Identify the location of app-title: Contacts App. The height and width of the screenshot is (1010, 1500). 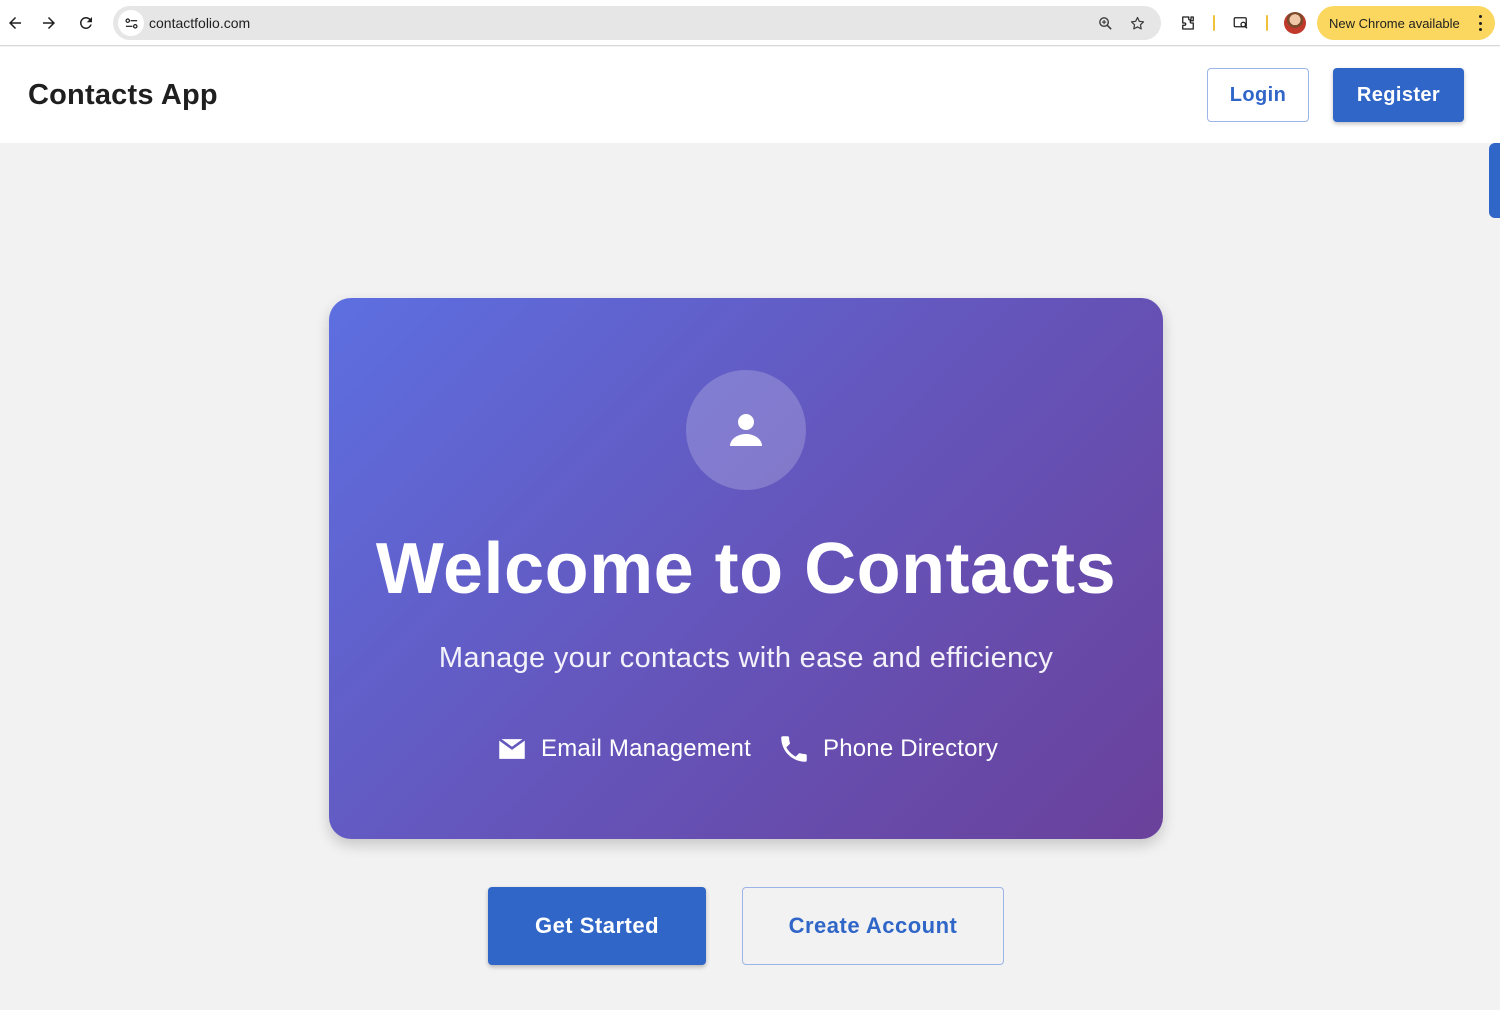
(123, 95).